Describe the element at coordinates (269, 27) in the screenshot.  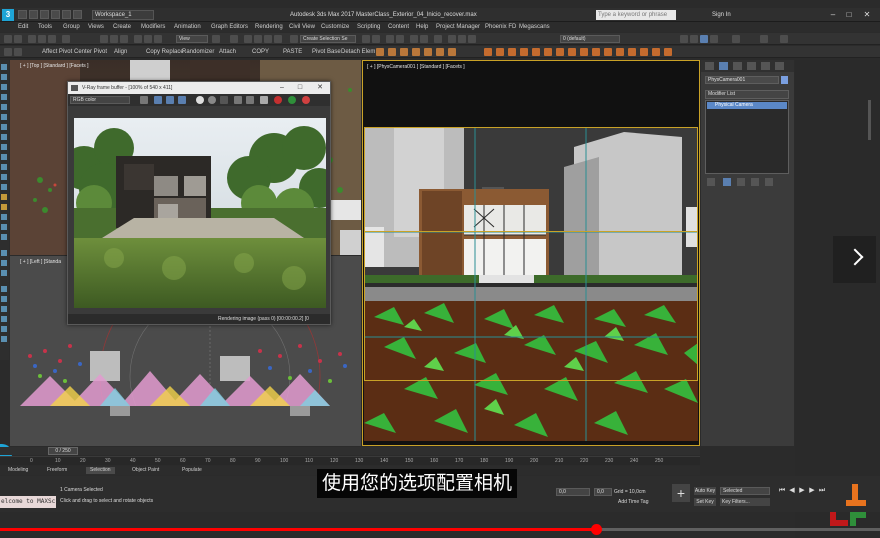
I see `menu-item-rendering: Rendering` at that location.